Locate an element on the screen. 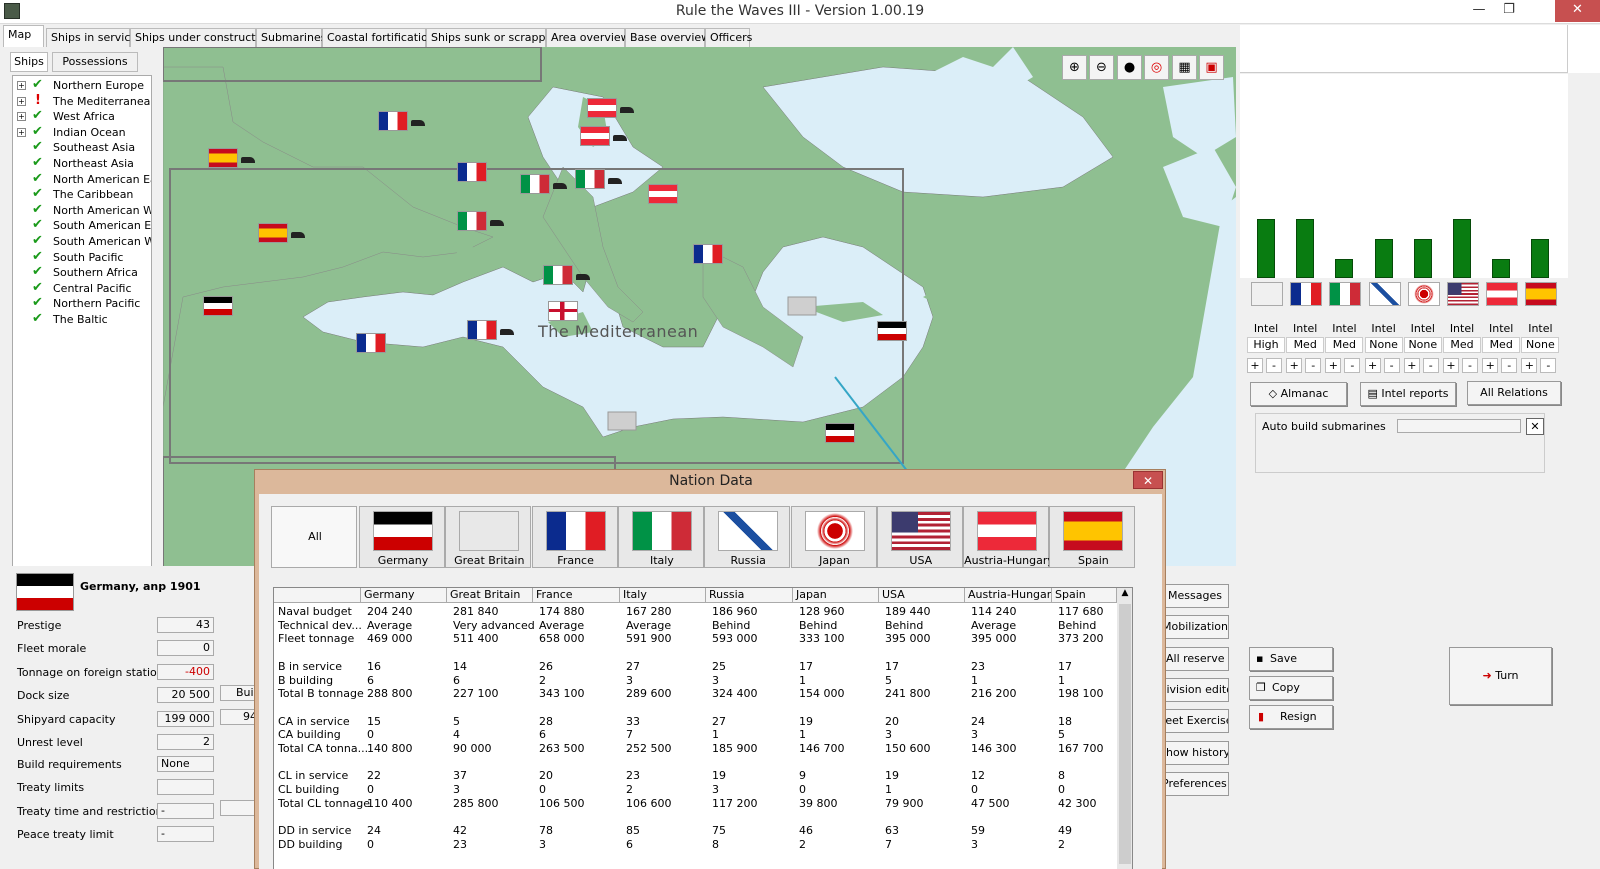  all-reserve-button: All reserve is located at coordinates (1196, 659).